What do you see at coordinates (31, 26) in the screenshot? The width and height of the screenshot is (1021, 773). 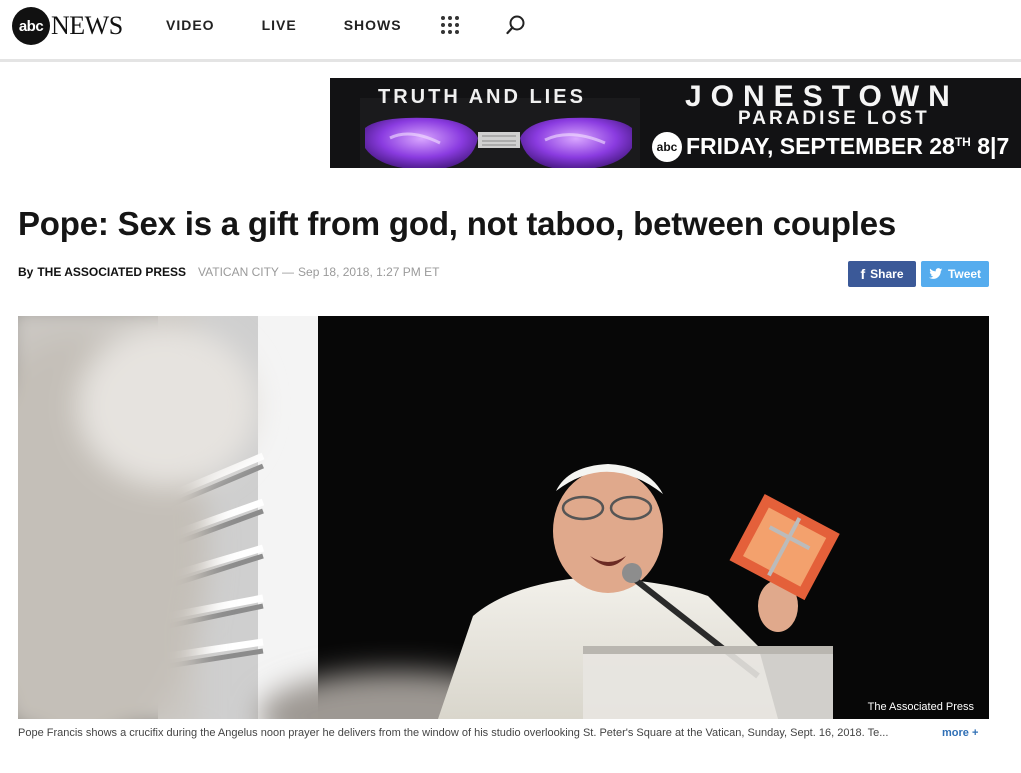 I see `abc-logo-circle: abc` at bounding box center [31, 26].